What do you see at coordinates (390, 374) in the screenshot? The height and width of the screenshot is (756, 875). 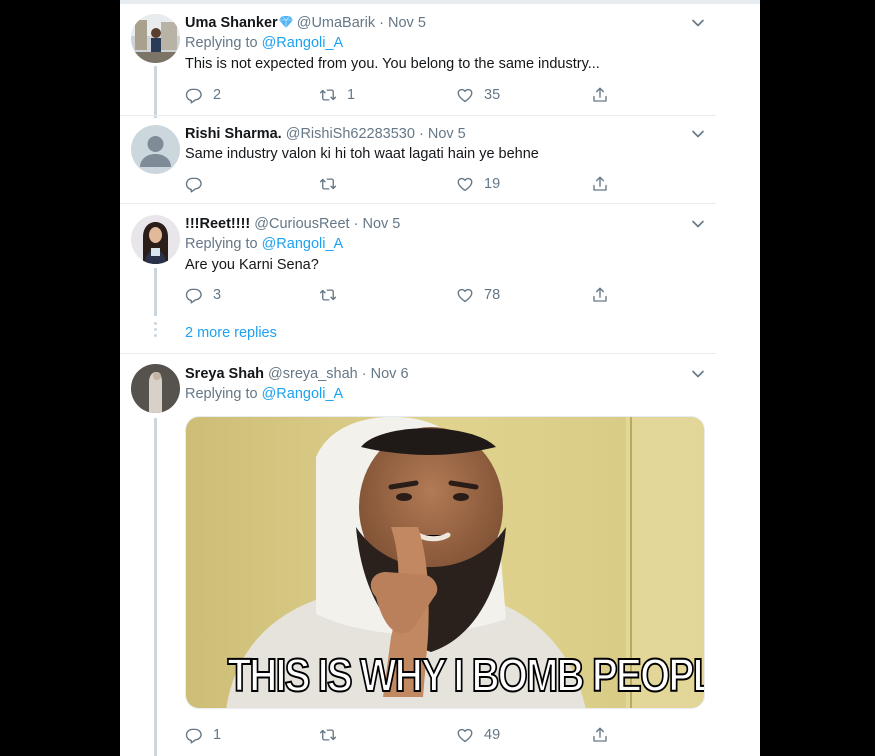 I see `tweet-date: Nov 6` at bounding box center [390, 374].